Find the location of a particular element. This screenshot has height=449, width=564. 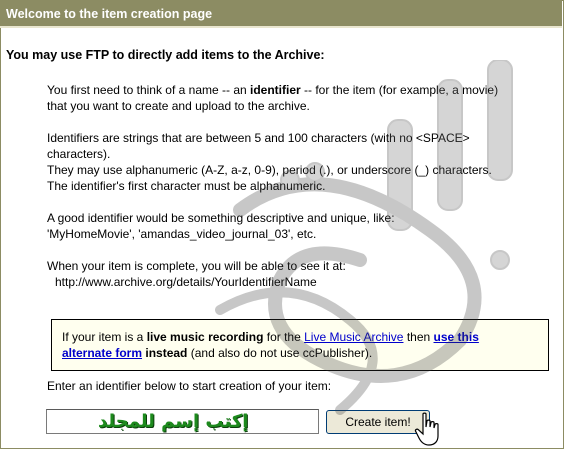

alternate-form-link-cont: alternate form is located at coordinates (102, 353).